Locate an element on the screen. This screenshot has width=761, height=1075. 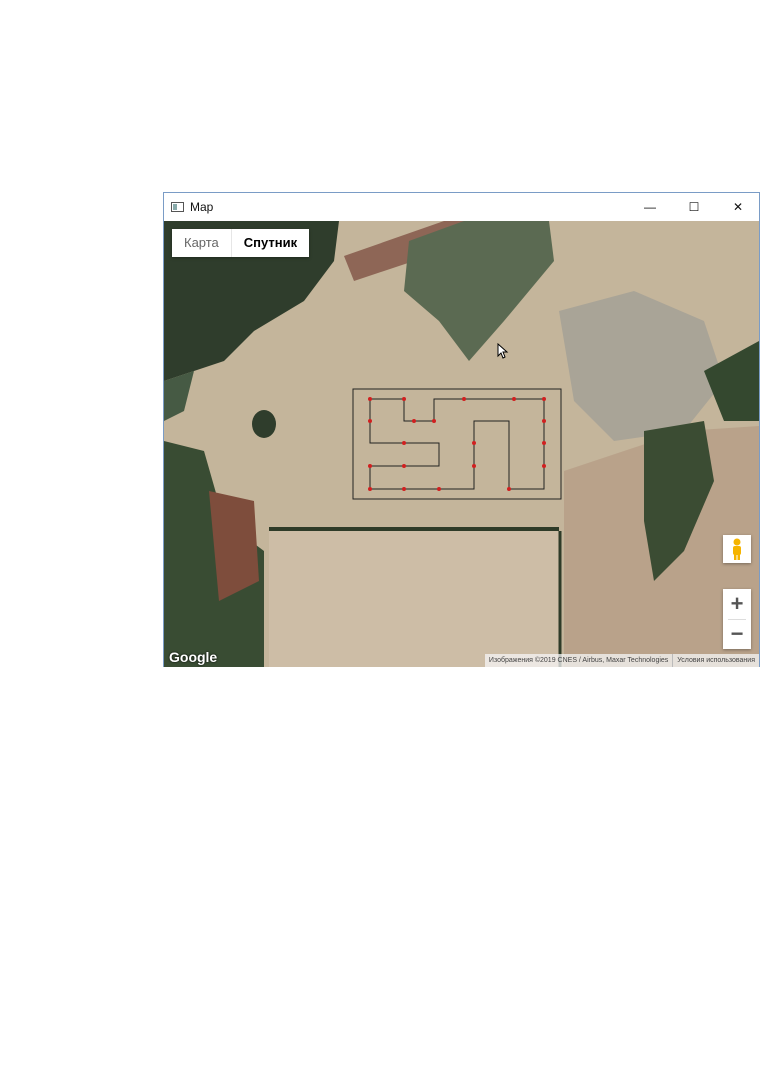
zoom-divider is located at coordinates (737, 619).